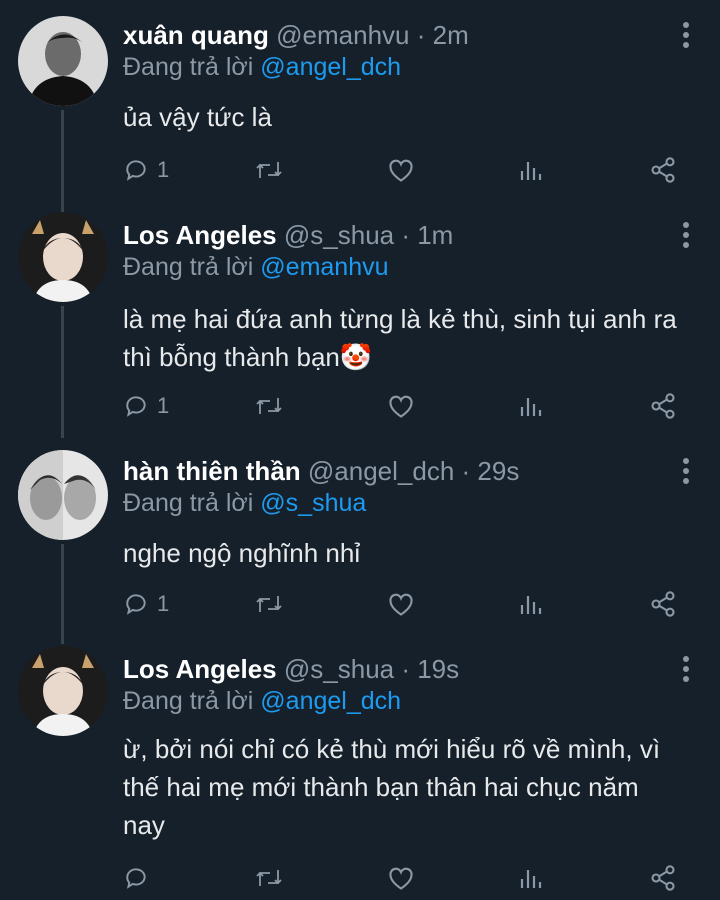 This screenshot has height=900, width=720. I want to click on tweet-header: hàn thiên thần @angel_dch · 29s, so click(321, 471).